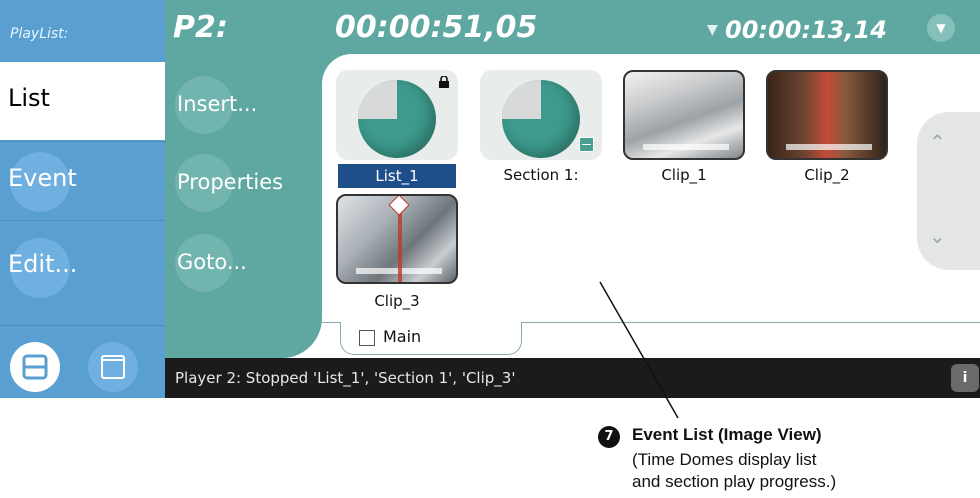  I want to click on callout-number-badge: 7, so click(609, 437).